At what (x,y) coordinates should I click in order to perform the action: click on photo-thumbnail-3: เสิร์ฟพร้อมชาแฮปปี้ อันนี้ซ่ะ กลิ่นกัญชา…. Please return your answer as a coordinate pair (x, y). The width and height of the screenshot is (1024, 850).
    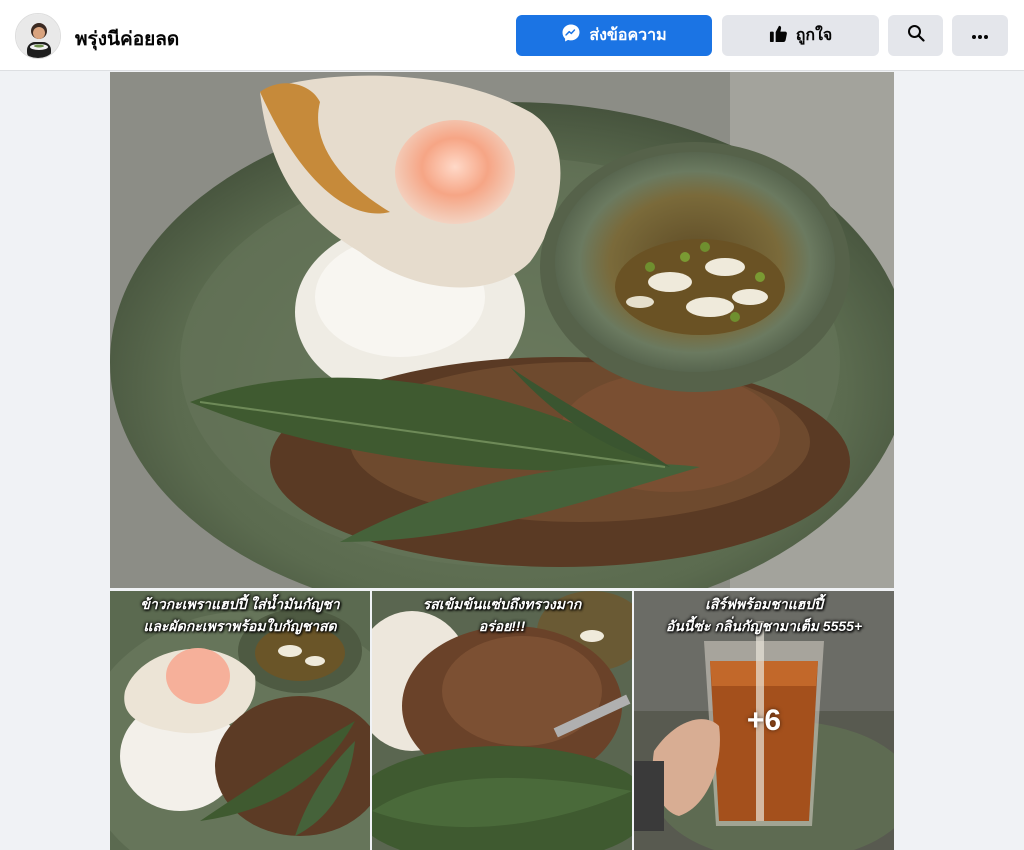
    Looking at the image, I should click on (764, 720).